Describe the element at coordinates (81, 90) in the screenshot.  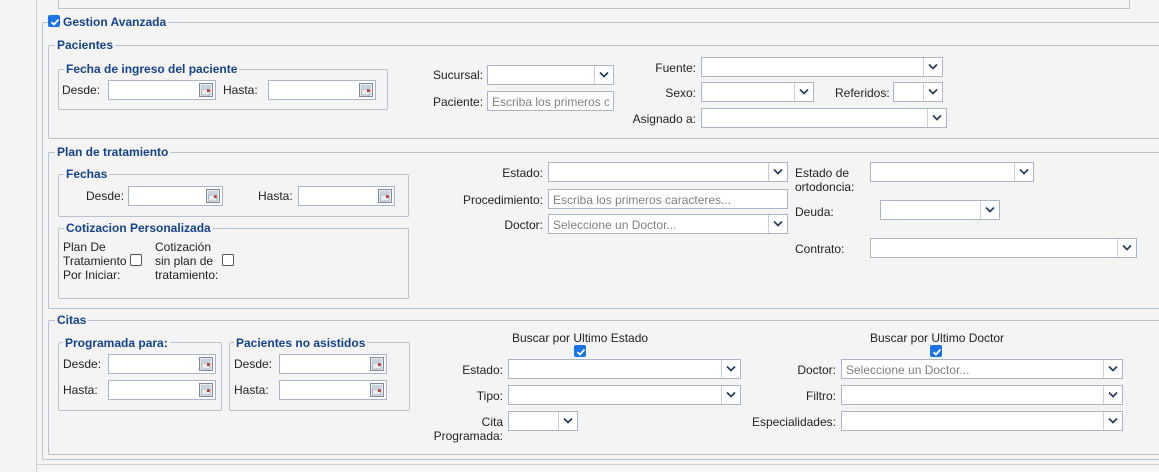
I see `fecha-ingreso-desde-label: Desde:` at that location.